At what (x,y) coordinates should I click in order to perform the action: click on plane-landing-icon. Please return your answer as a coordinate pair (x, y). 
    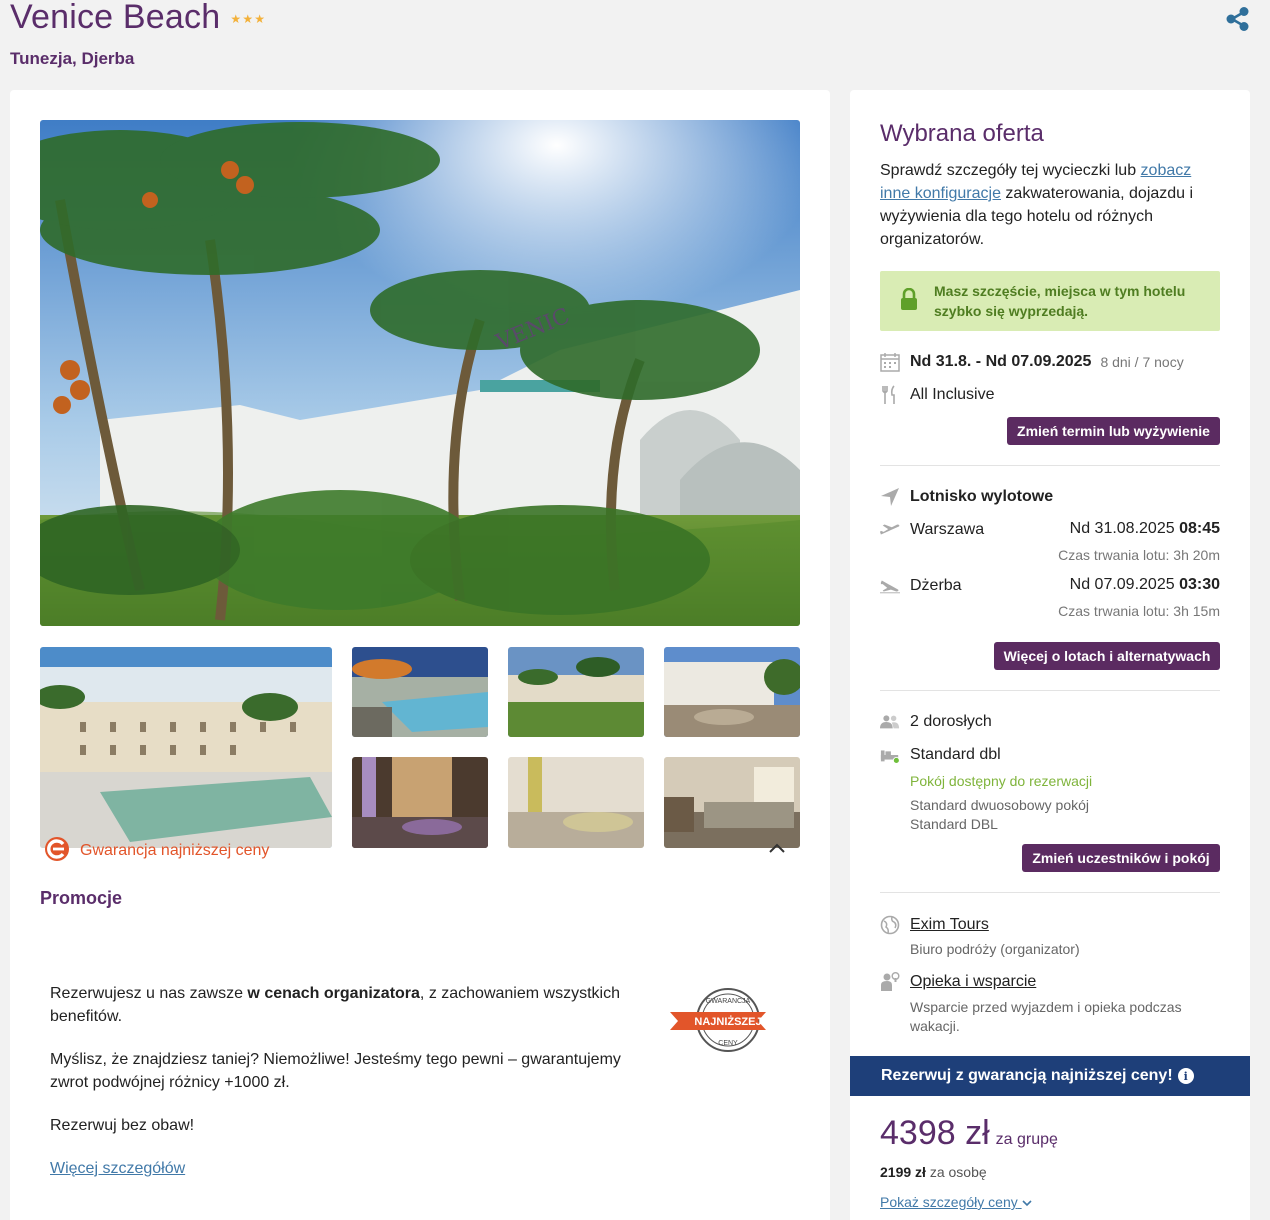
    Looking at the image, I should click on (890, 586).